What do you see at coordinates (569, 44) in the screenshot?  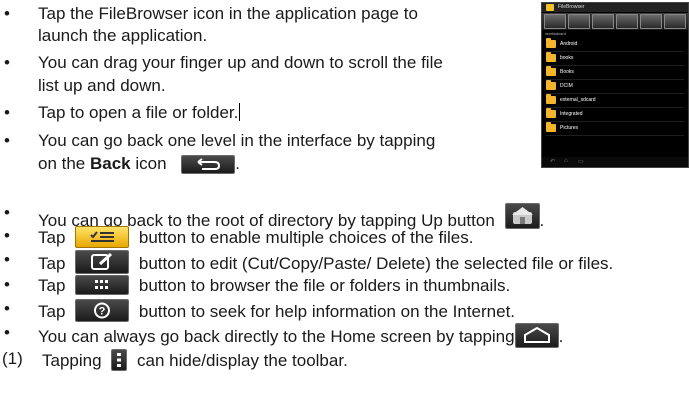 I see `folder-name: Android` at bounding box center [569, 44].